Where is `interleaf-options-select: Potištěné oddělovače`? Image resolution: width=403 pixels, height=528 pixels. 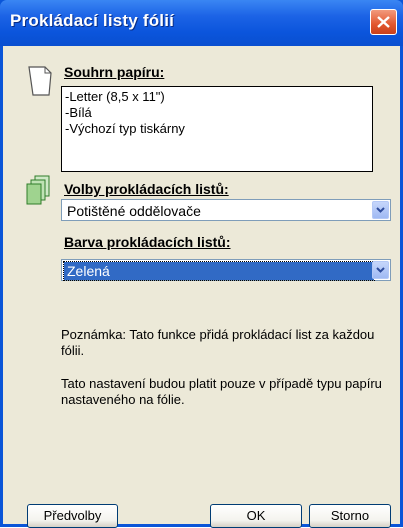
interleaf-options-select: Potištěné oddělovače is located at coordinates (226, 210).